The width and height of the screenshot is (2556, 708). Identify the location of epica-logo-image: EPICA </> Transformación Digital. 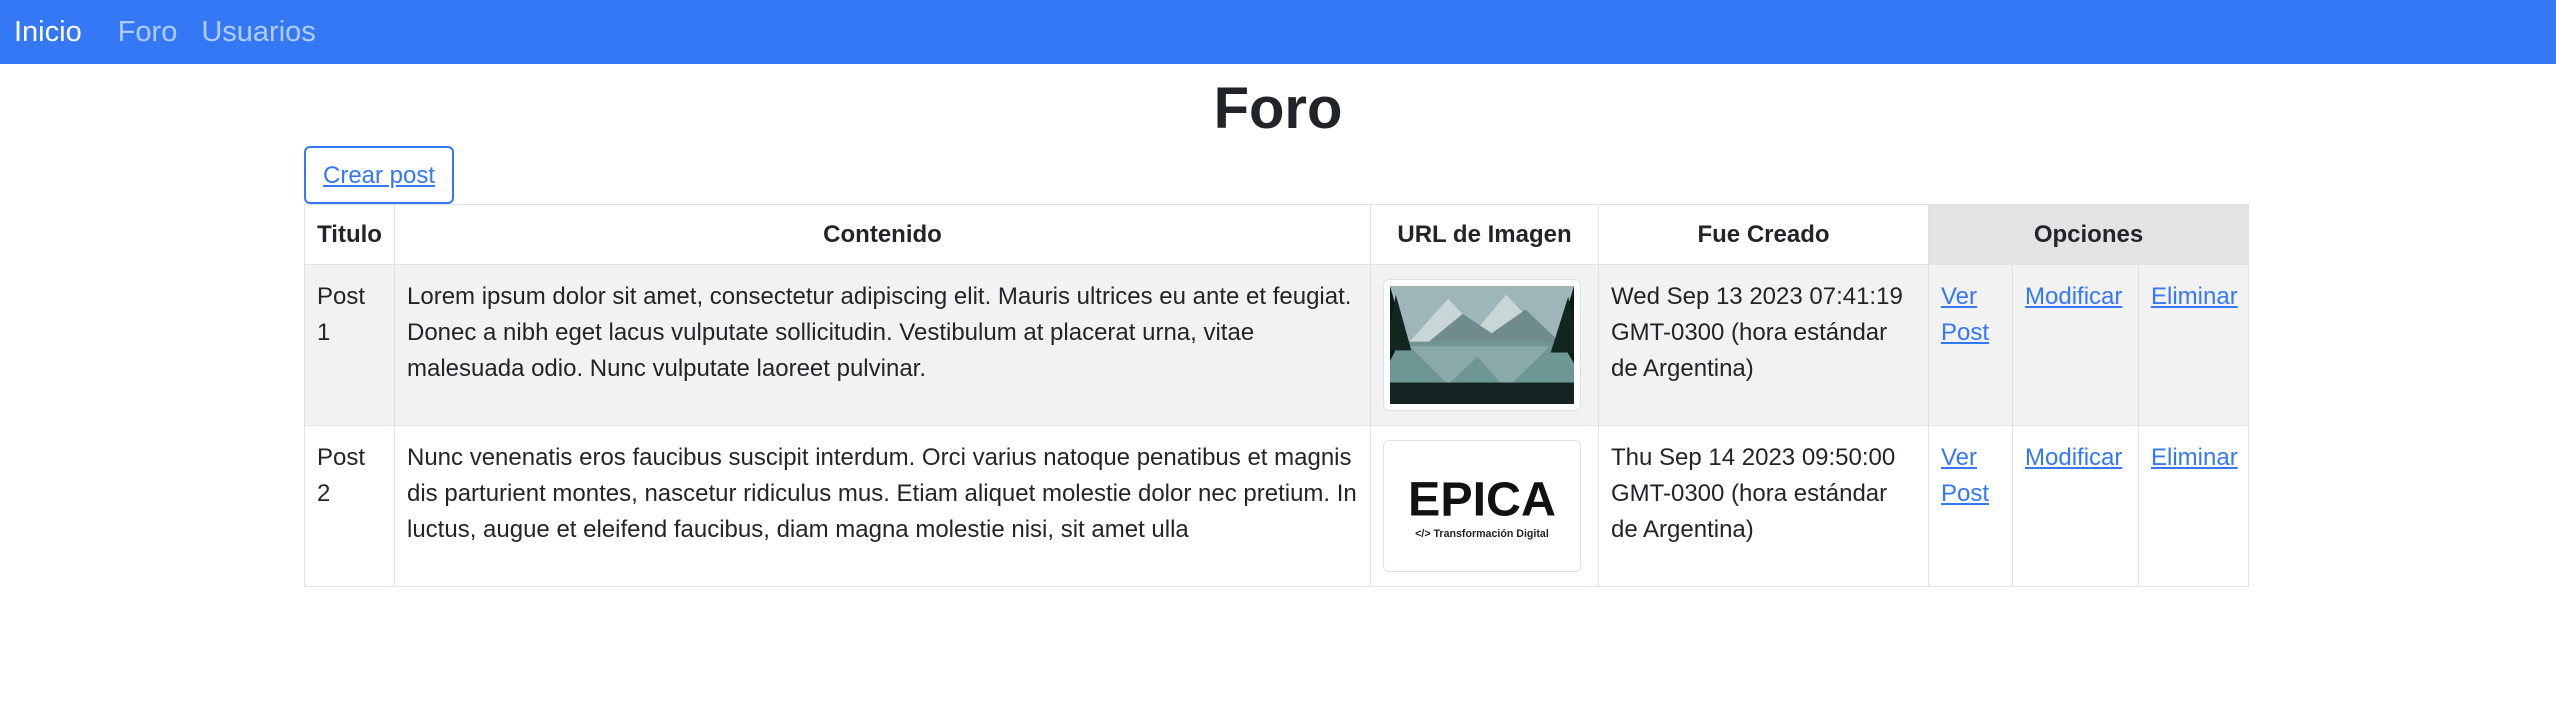
(1482, 506).